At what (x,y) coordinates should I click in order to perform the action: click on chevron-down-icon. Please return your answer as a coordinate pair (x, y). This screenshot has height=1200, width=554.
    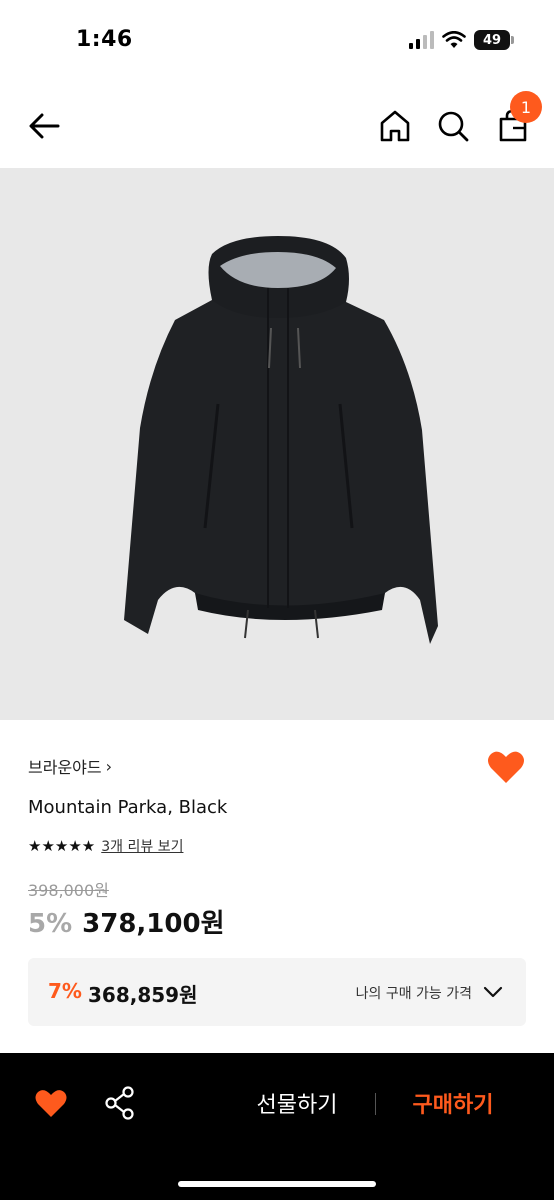
    Looking at the image, I should click on (493, 992).